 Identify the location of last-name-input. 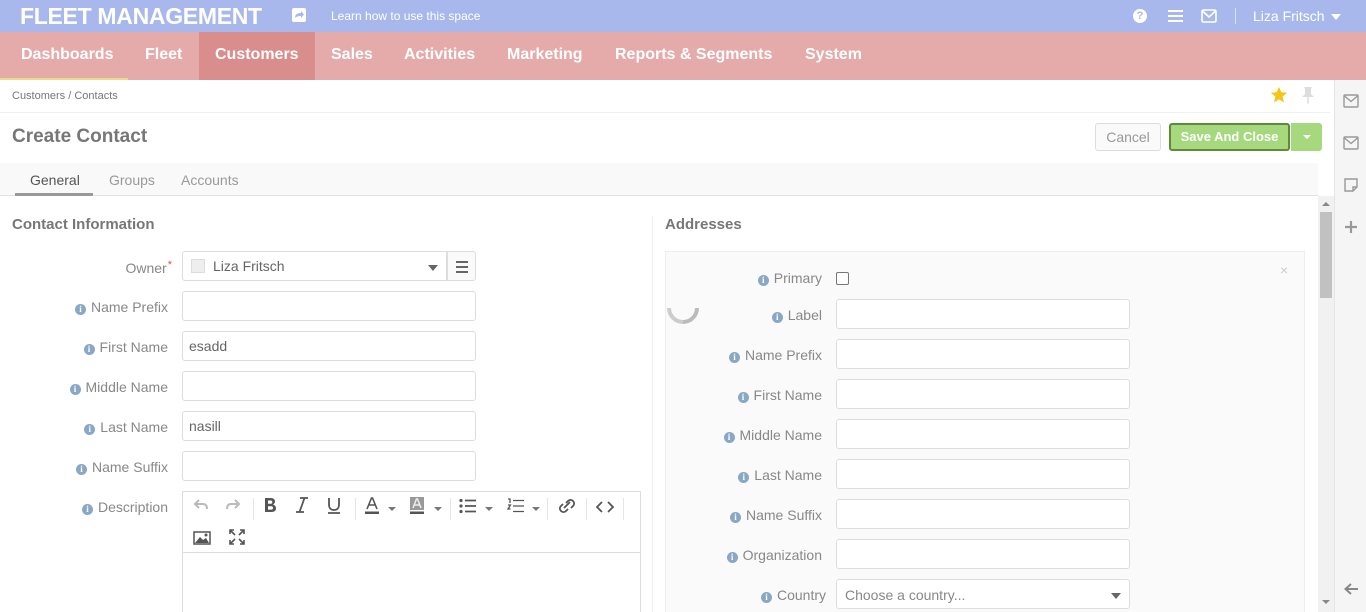
(329, 426).